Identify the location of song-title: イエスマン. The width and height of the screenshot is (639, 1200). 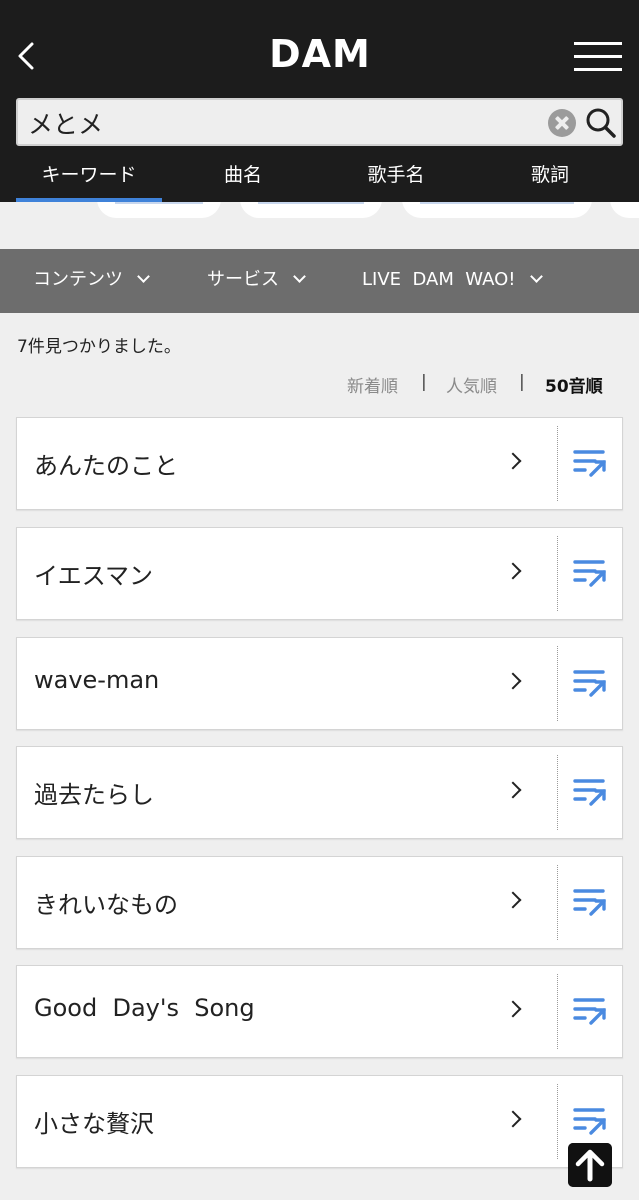
(94, 576).